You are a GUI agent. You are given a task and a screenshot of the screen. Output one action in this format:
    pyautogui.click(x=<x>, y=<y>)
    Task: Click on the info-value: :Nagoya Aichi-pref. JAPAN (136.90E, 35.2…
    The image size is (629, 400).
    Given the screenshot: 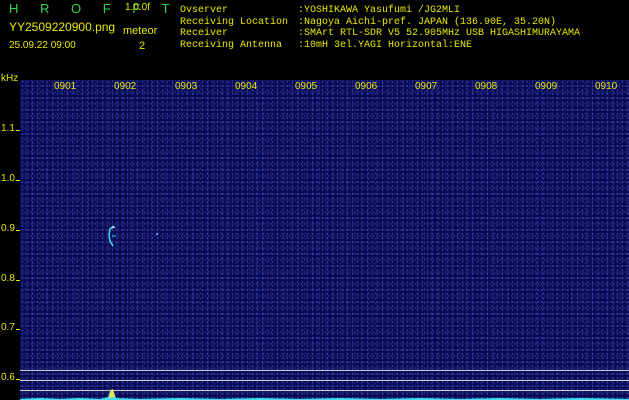 What is the action you would take?
    pyautogui.click(x=427, y=22)
    